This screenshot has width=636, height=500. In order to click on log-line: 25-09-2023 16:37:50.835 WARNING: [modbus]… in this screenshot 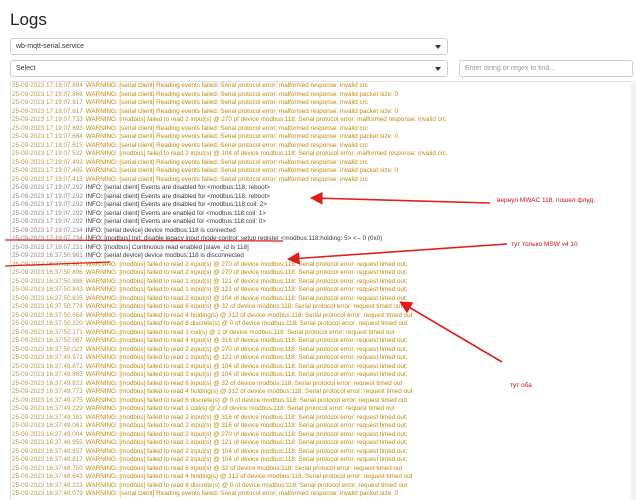, I will do `click(229, 299)`.